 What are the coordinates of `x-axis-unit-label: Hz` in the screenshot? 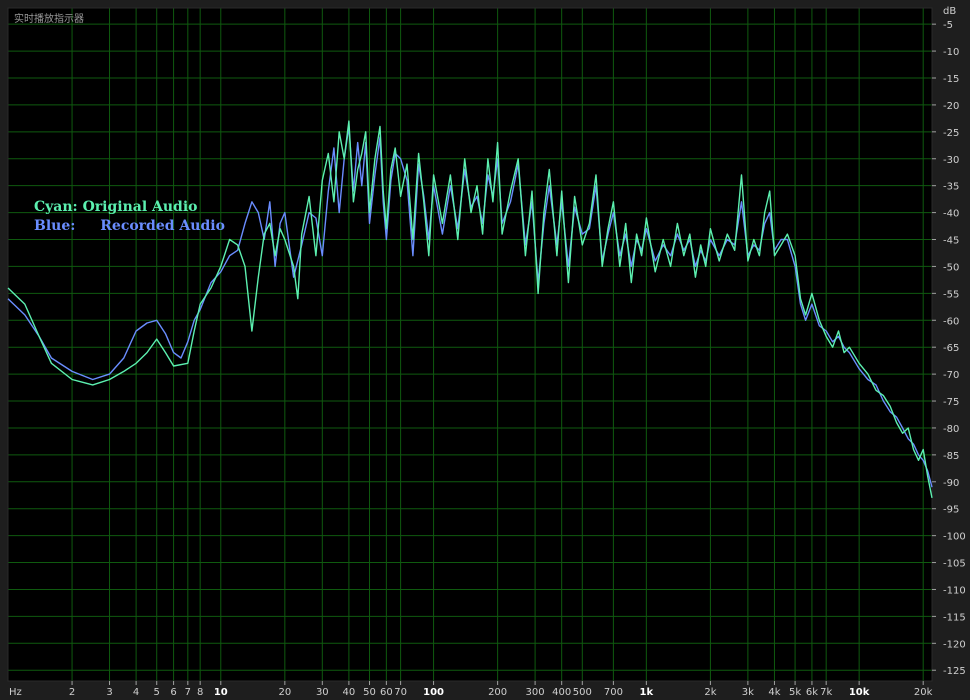 It's located at (15, 692).